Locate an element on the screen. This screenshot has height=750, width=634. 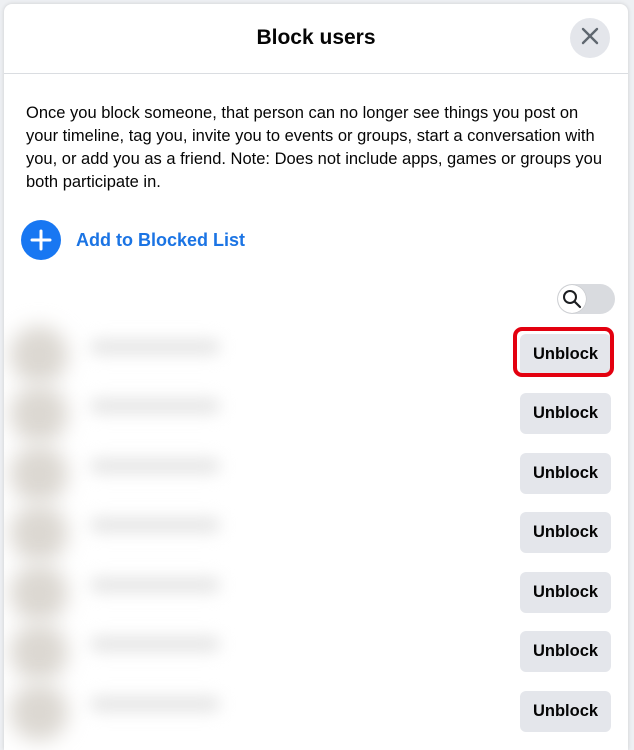
close-icon is located at coordinates (590, 38).